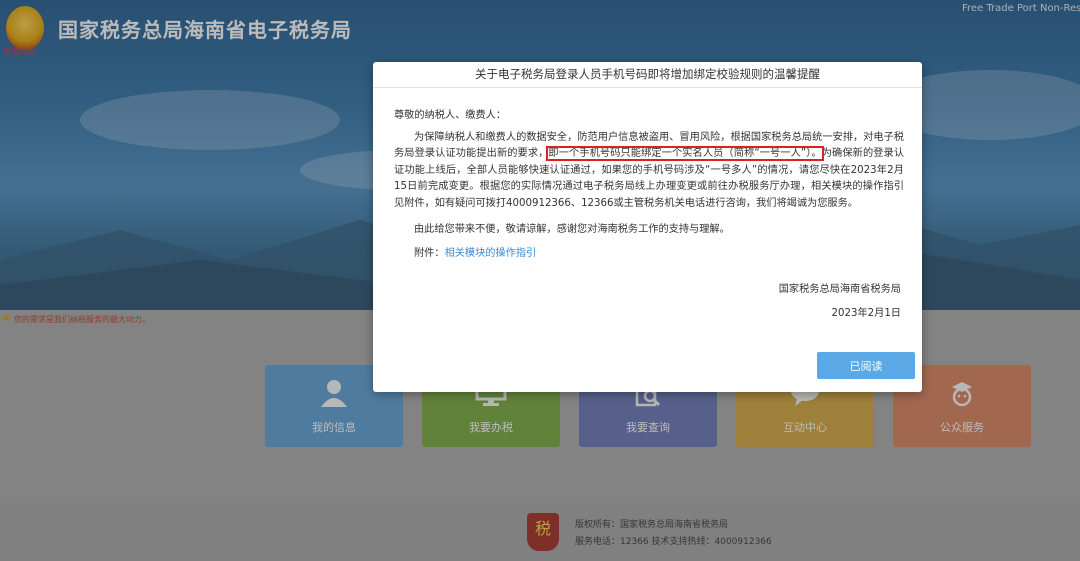  I want to click on highlighted-rule: 即一个手机号码只能绑定一个实名人员（简称“一号一人”）。, so click(685, 154).